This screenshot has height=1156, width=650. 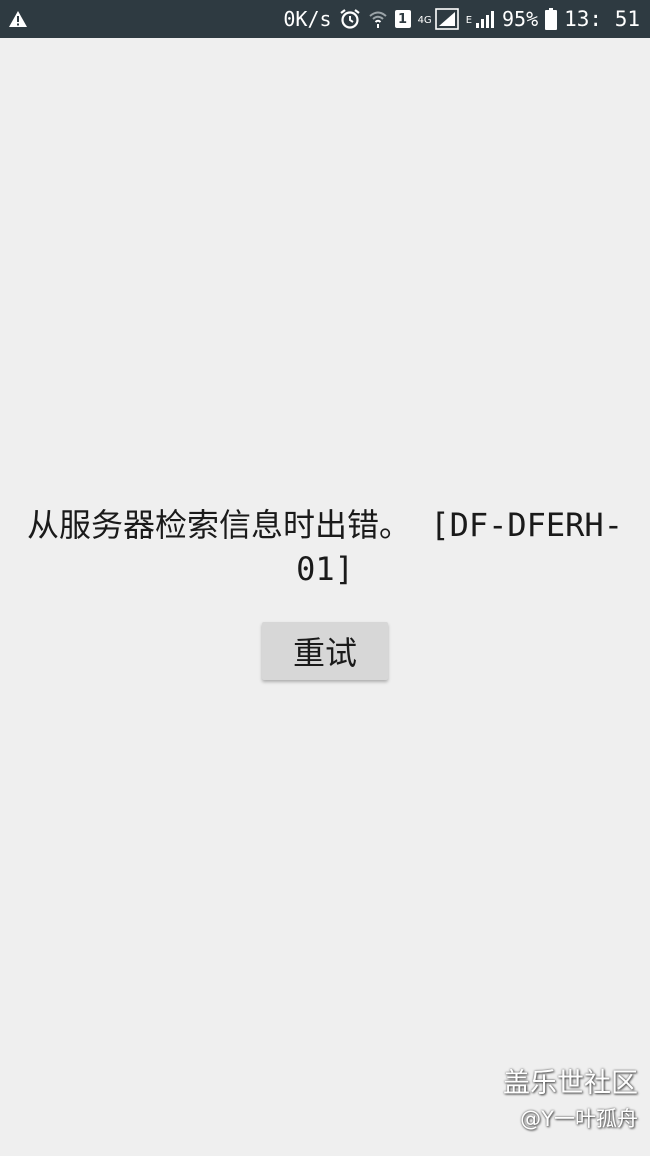 I want to click on network-speed: 0K/s, so click(x=307, y=19).